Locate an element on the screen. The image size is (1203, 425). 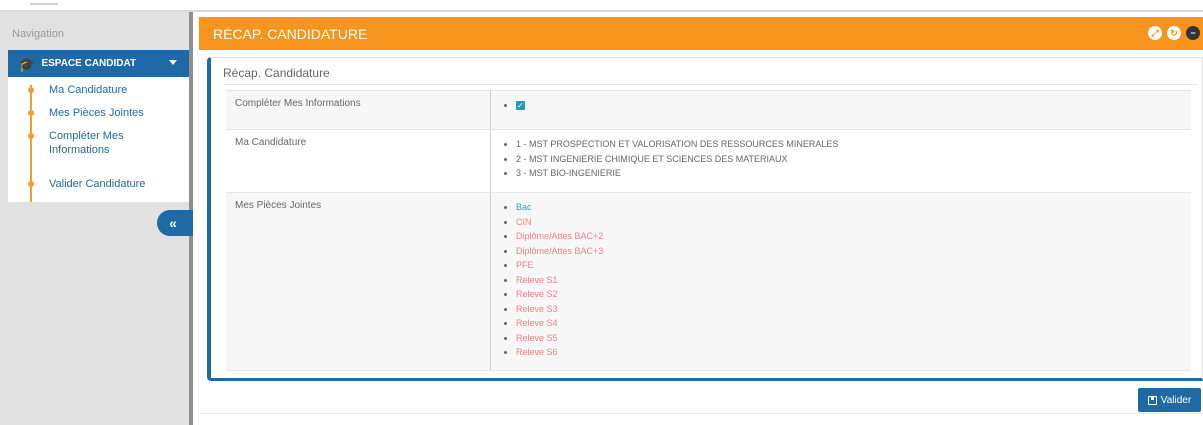
list-item: Releve S2 is located at coordinates (849, 294).